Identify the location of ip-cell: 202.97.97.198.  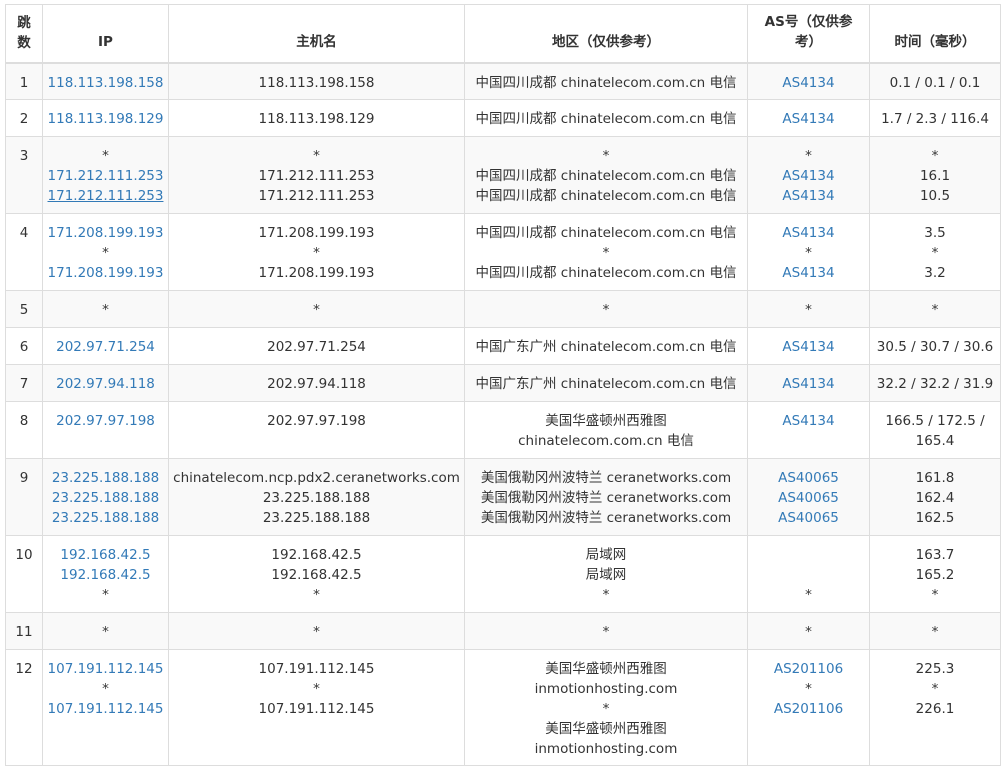
(105, 430).